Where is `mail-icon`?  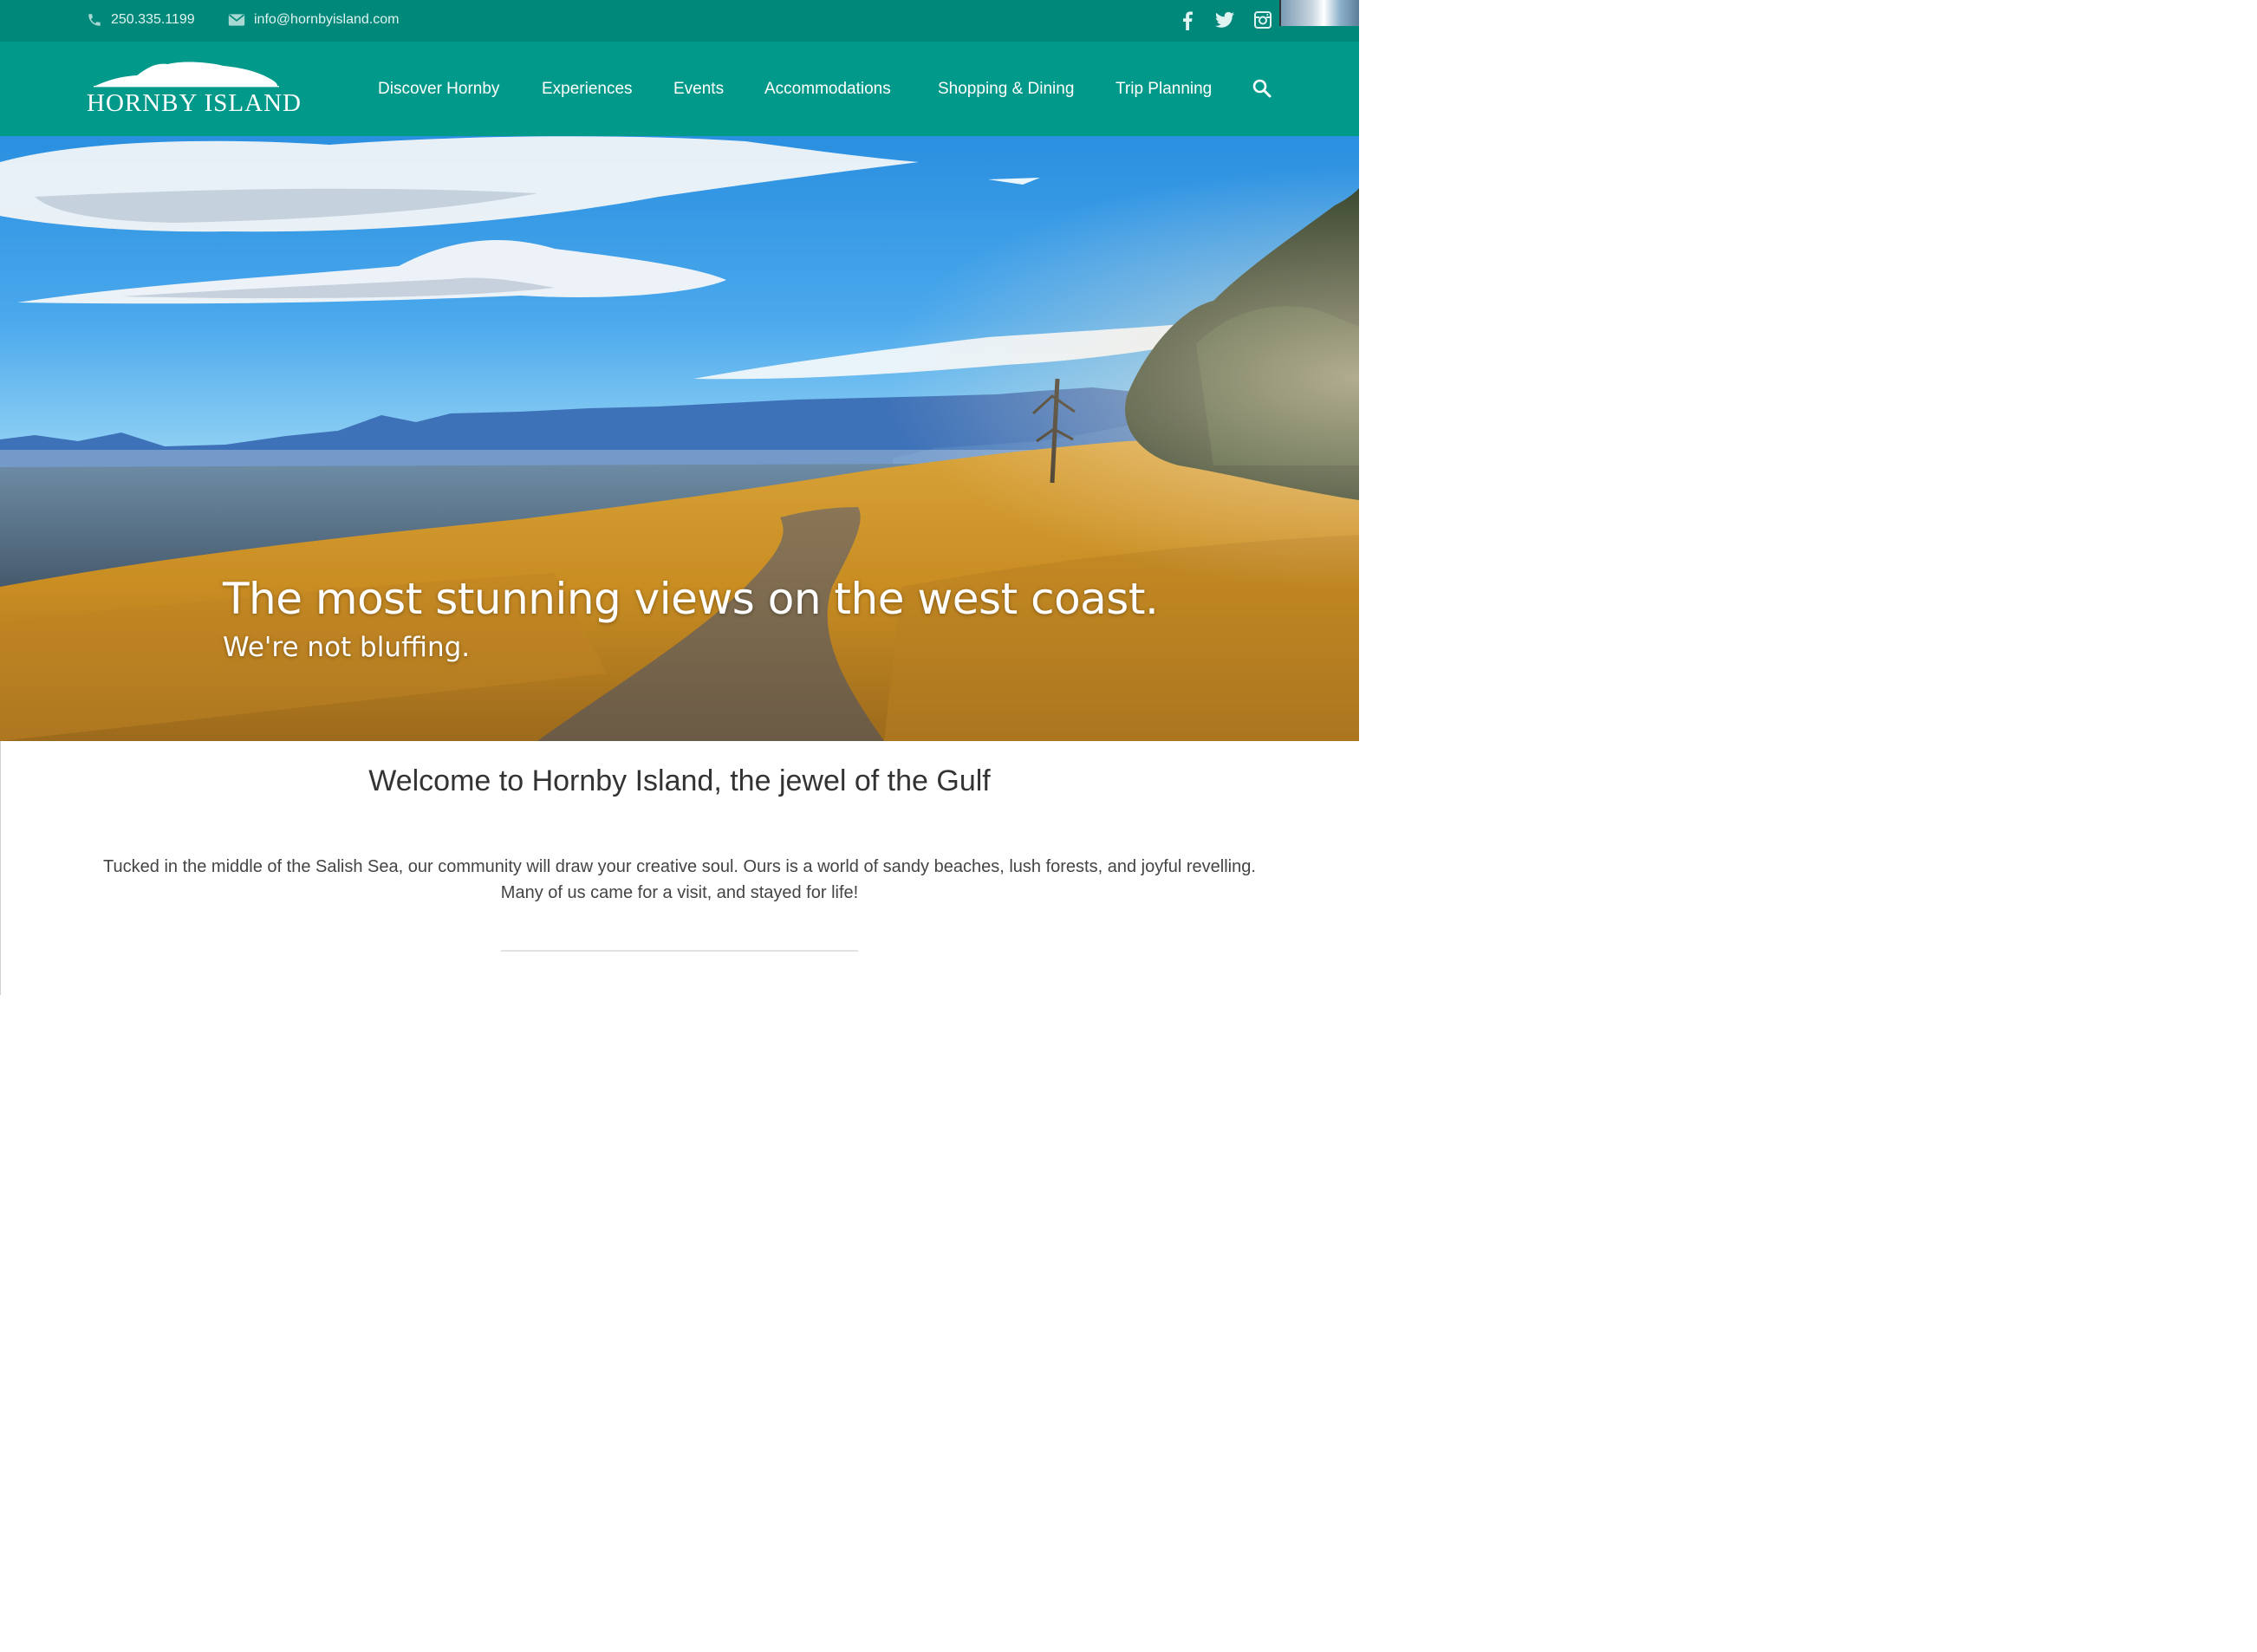
mail-icon is located at coordinates (236, 20).